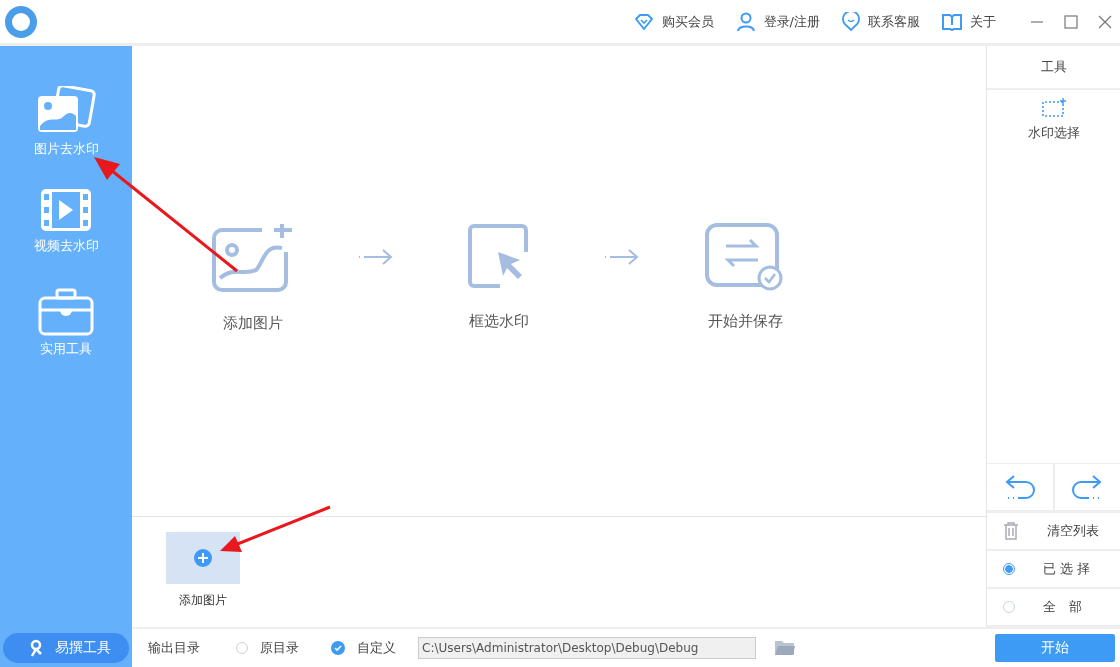 This screenshot has height=667, width=1120. I want to click on output-option: 原目录, so click(267, 648).